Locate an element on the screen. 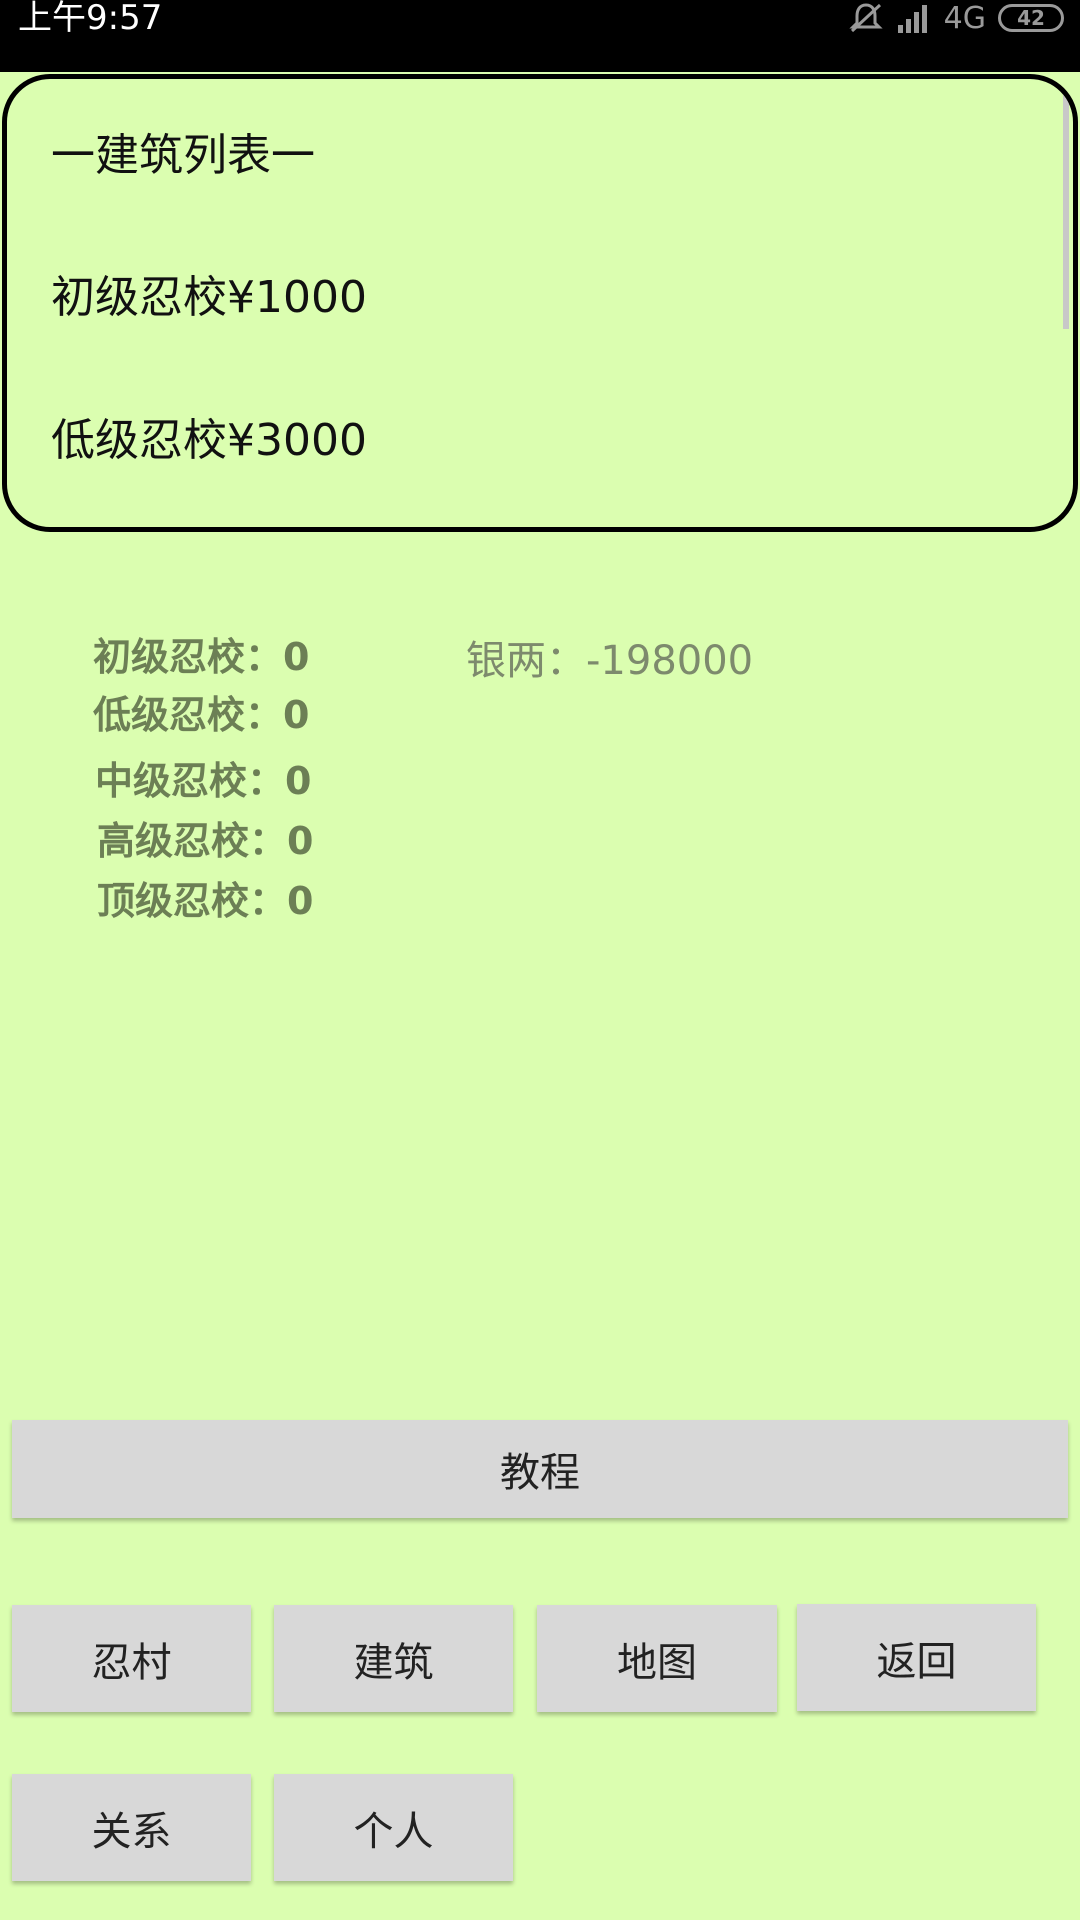 Image resolution: width=1080 pixels, height=1920 pixels. network-type-label: 4G is located at coordinates (964, 18).